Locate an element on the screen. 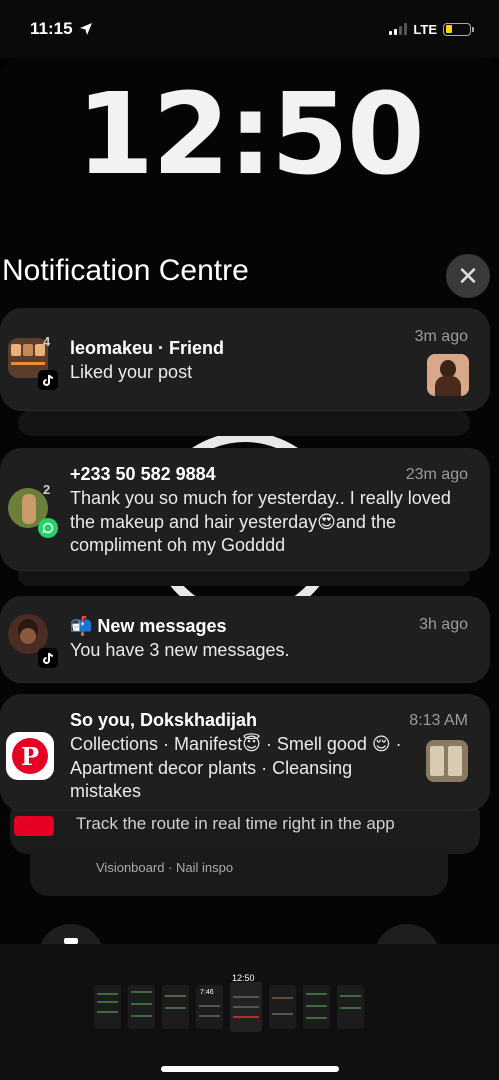 The width and height of the screenshot is (499, 1080). notification-count-badge: 4 is located at coordinates (47, 341).